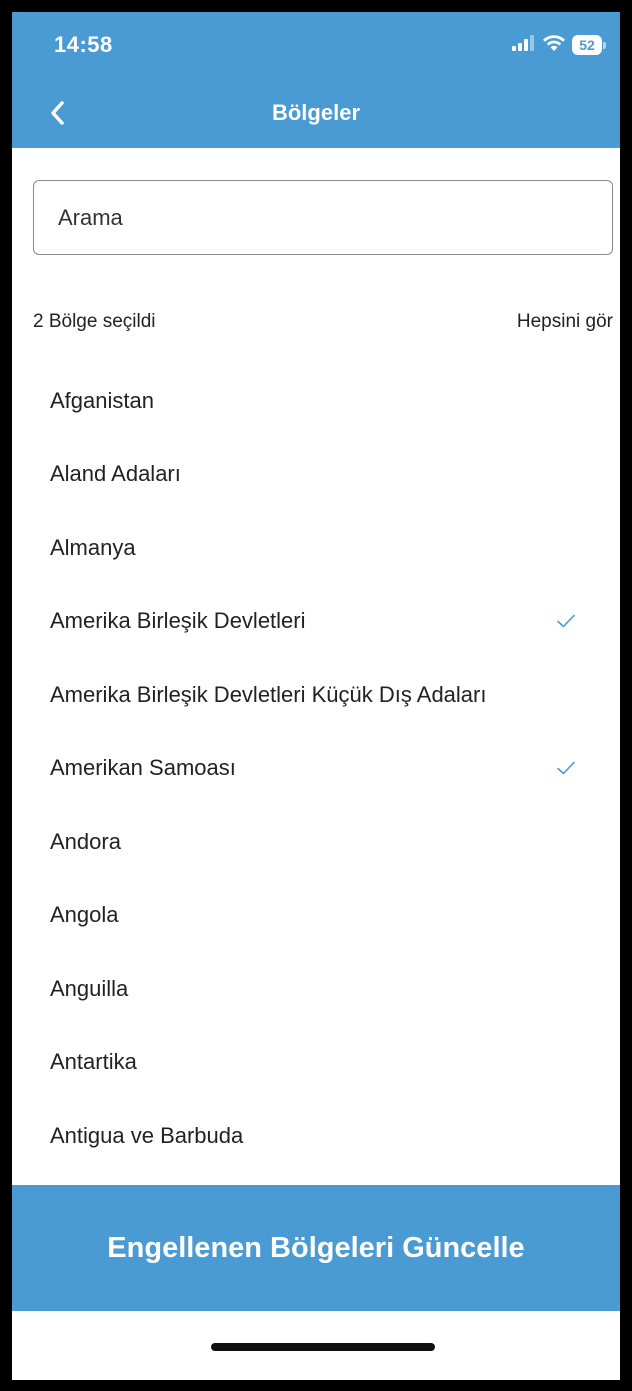 The height and width of the screenshot is (1391, 632). What do you see at coordinates (93, 547) in the screenshot?
I see `region-label: Almanya` at bounding box center [93, 547].